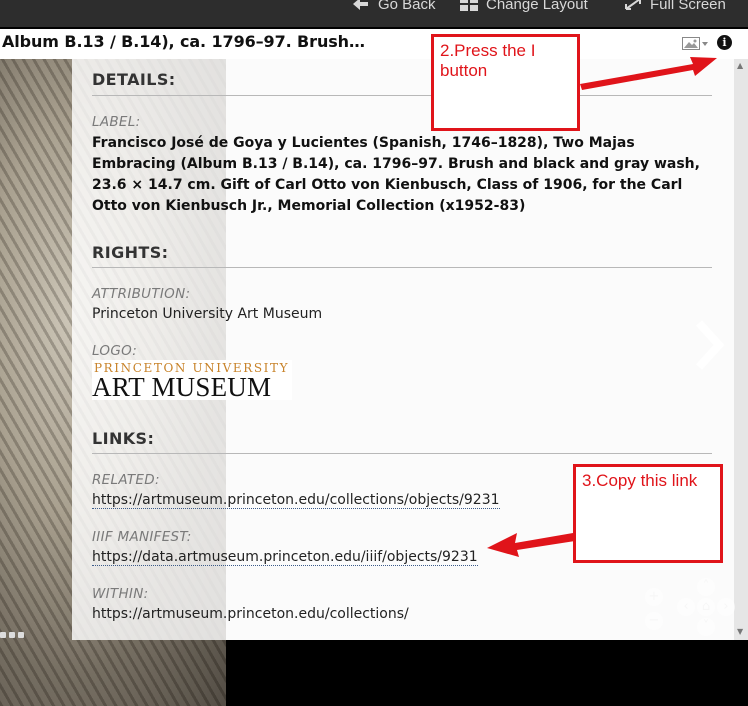 Image resolution: width=748 pixels, height=706 pixels. What do you see at coordinates (724, 42) in the screenshot?
I see `info-icon: i` at bounding box center [724, 42].